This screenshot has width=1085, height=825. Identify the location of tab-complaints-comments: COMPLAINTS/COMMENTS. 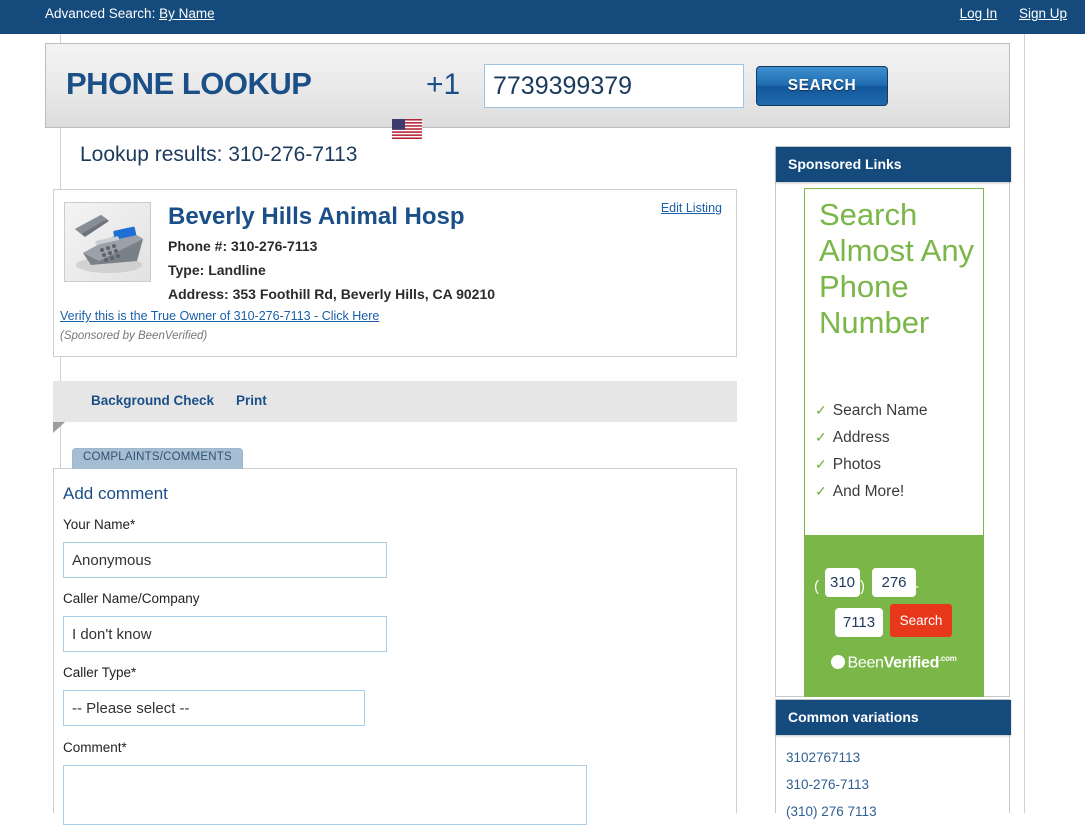
(157, 458).